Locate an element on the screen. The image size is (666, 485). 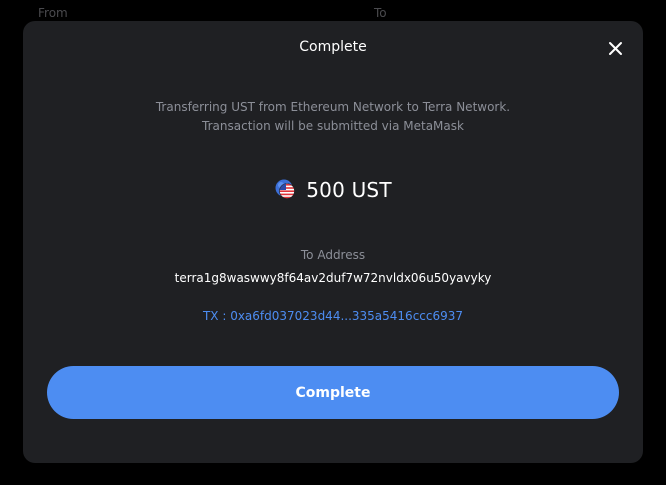
to-address-label: To Address is located at coordinates (333, 255).